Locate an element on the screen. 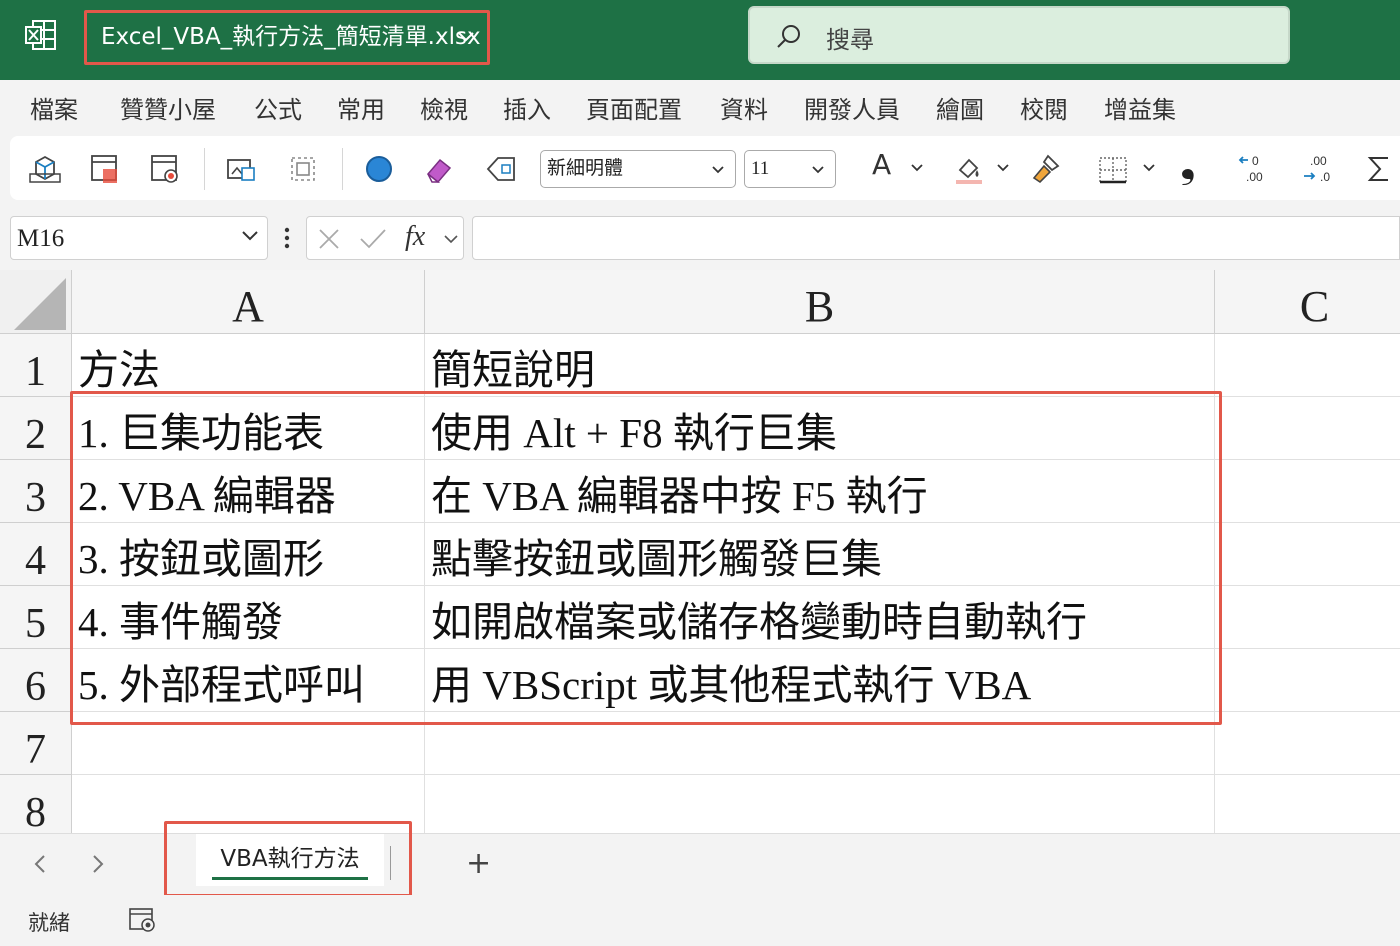  font-size-select: 11 is located at coordinates (790, 169).